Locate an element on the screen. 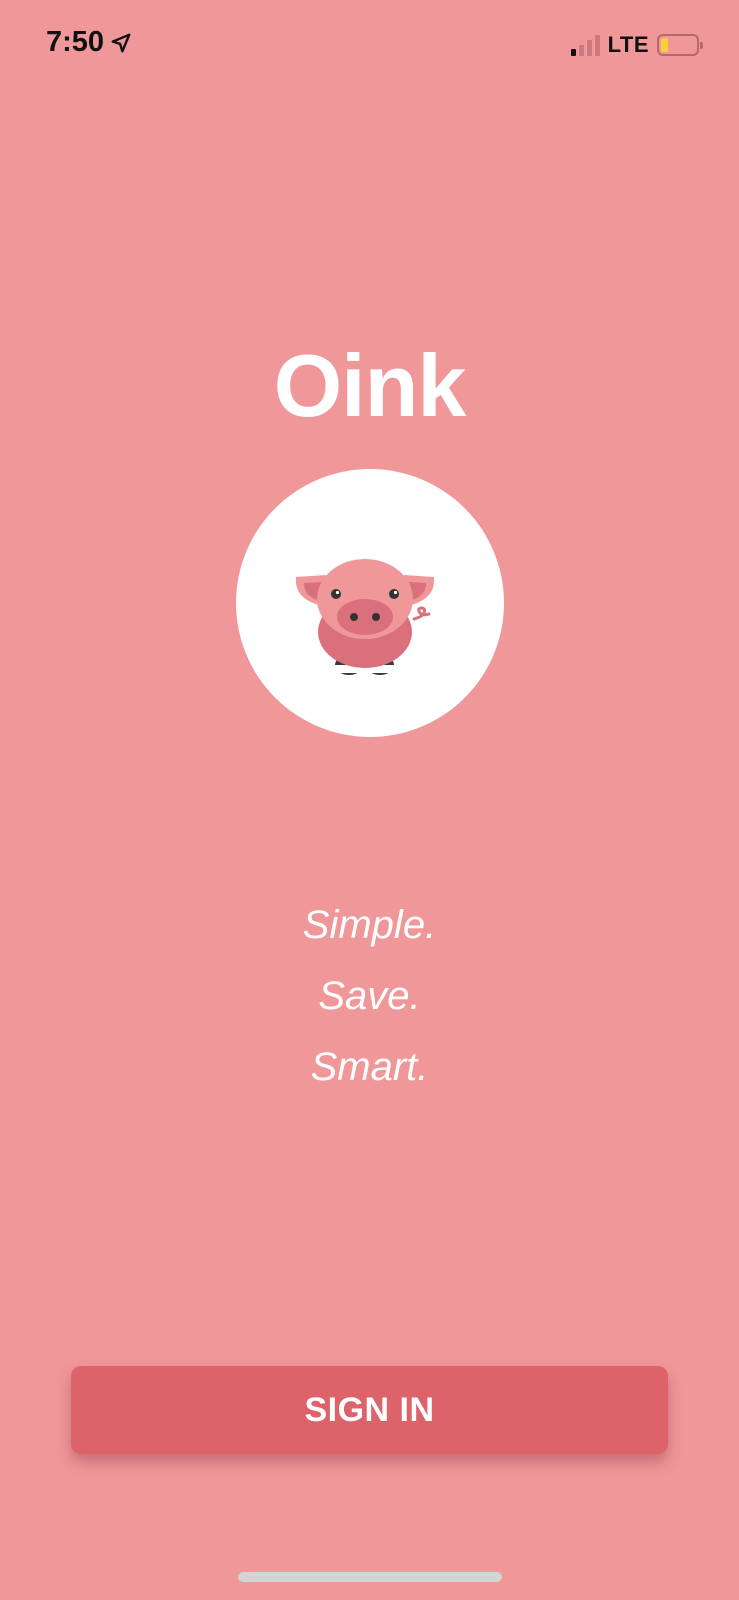 The image size is (739, 1600). sign-in-button: SIGN IN is located at coordinates (369, 1410).